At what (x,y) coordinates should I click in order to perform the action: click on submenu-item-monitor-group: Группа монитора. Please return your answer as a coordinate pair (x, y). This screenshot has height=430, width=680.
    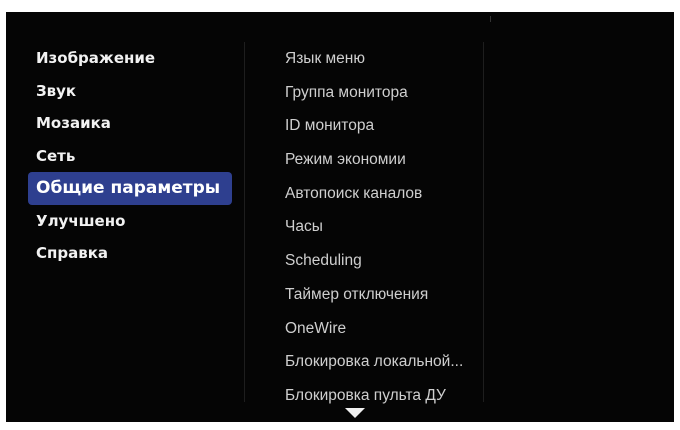
    Looking at the image, I should click on (385, 93).